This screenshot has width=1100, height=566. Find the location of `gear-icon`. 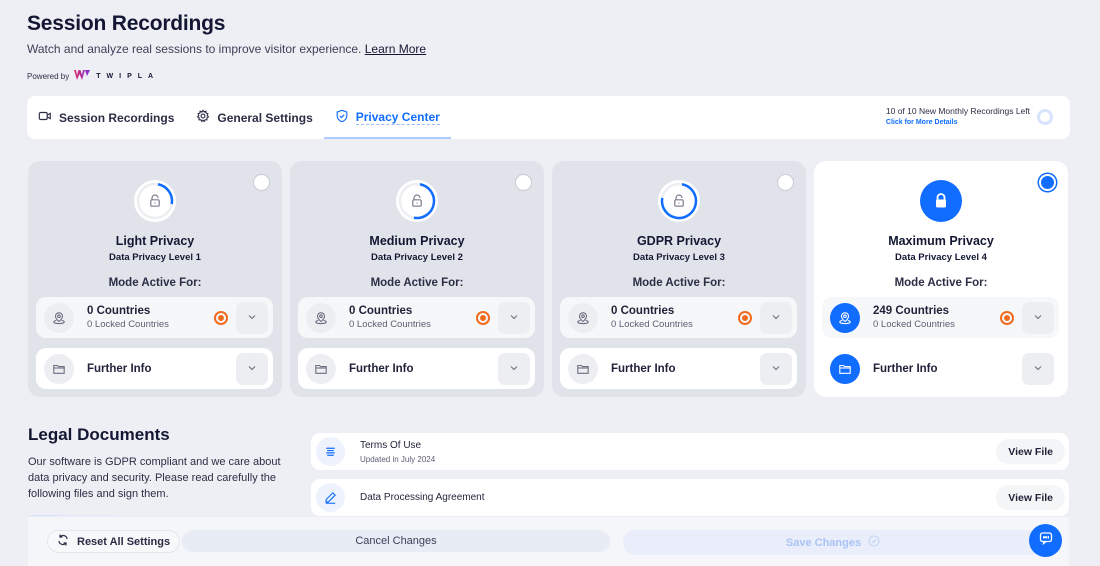

gear-icon is located at coordinates (203, 117).